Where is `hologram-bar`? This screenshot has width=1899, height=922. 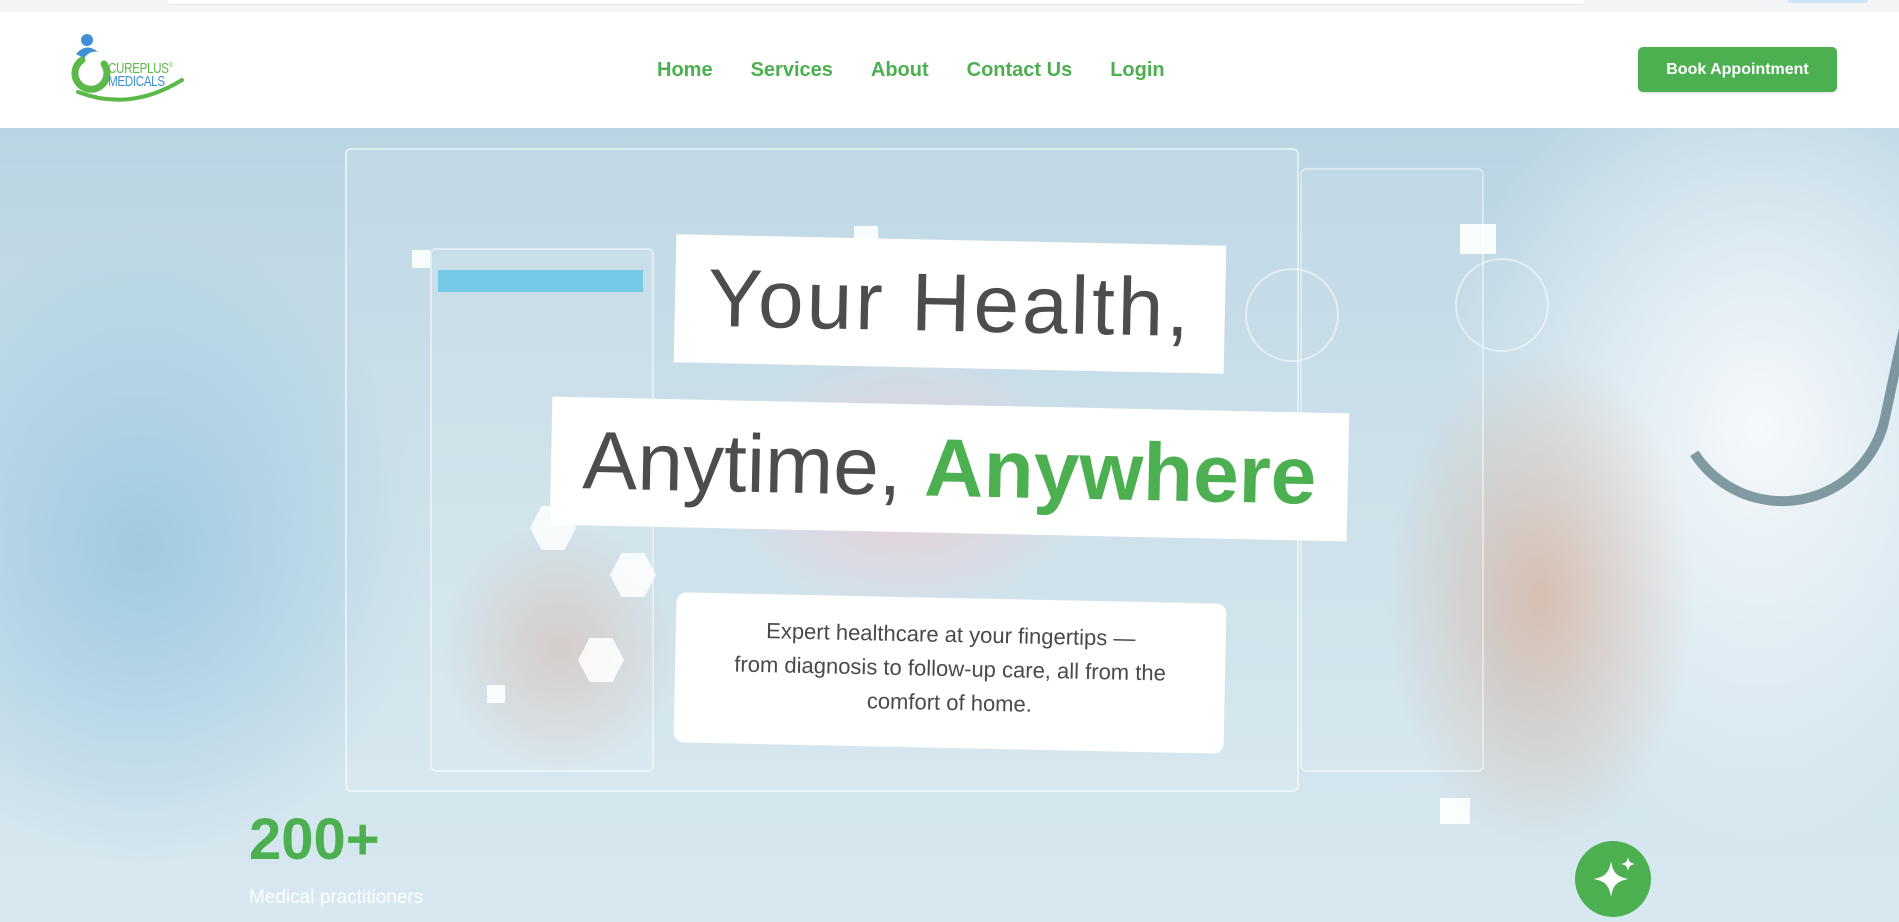
hologram-bar is located at coordinates (540, 281).